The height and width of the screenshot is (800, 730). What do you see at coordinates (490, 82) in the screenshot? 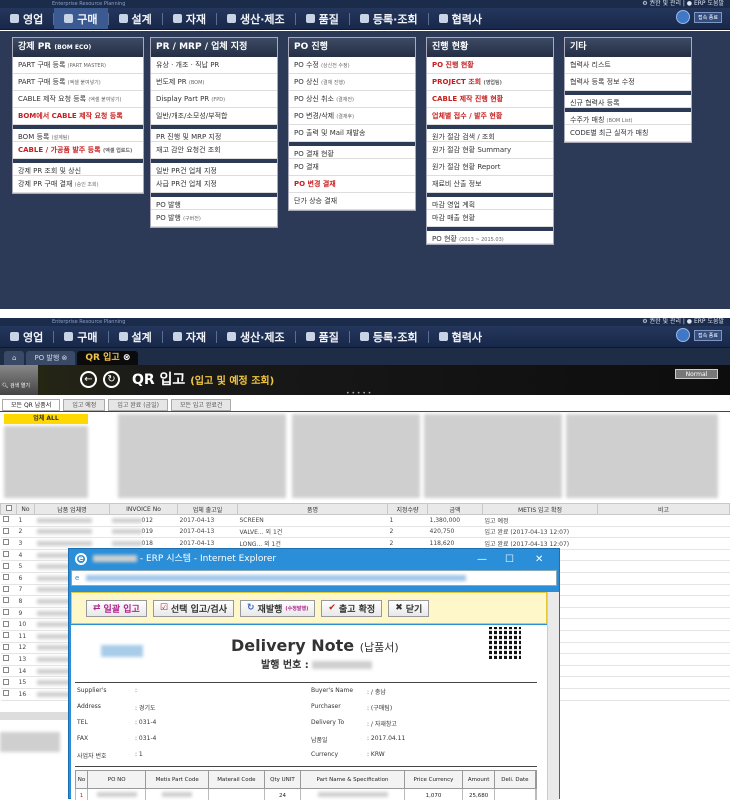
I see `menu-item: PROJECT 조회 (영업팀)` at bounding box center [490, 82].